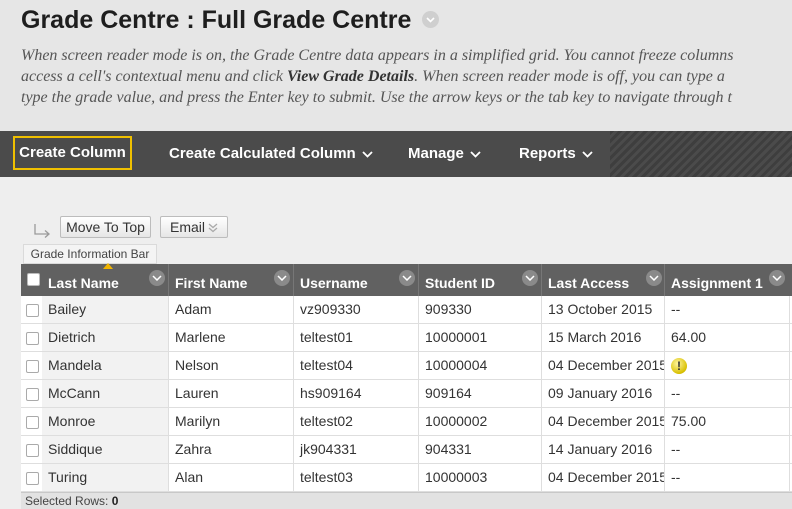 Image resolution: width=792 pixels, height=509 pixels. Describe the element at coordinates (262, 153) in the screenshot. I see `create-calculated-column-label: Create Calculated Column` at that location.